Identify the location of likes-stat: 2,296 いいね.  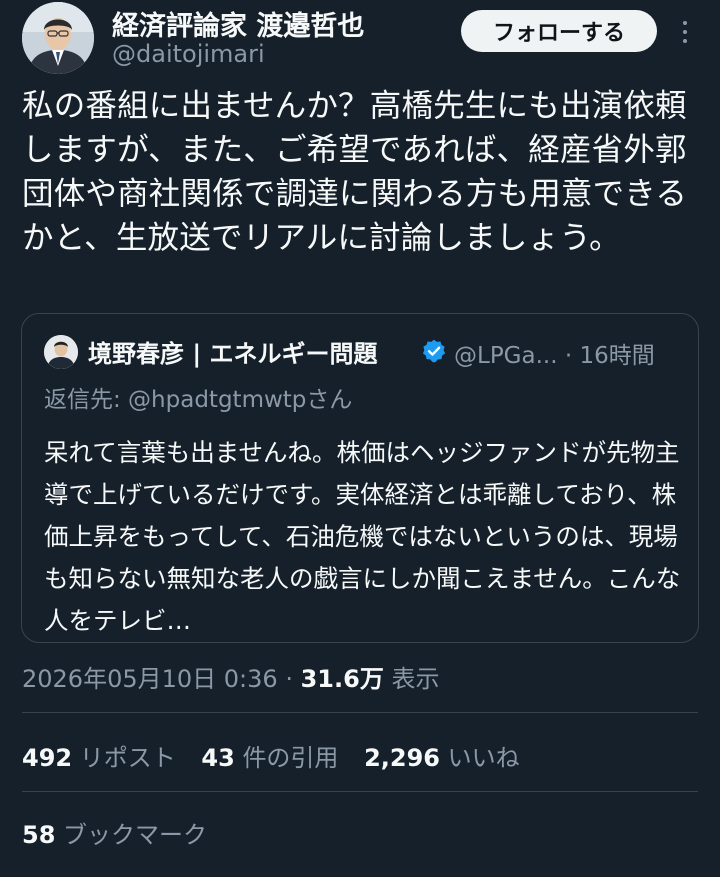
(442, 758).